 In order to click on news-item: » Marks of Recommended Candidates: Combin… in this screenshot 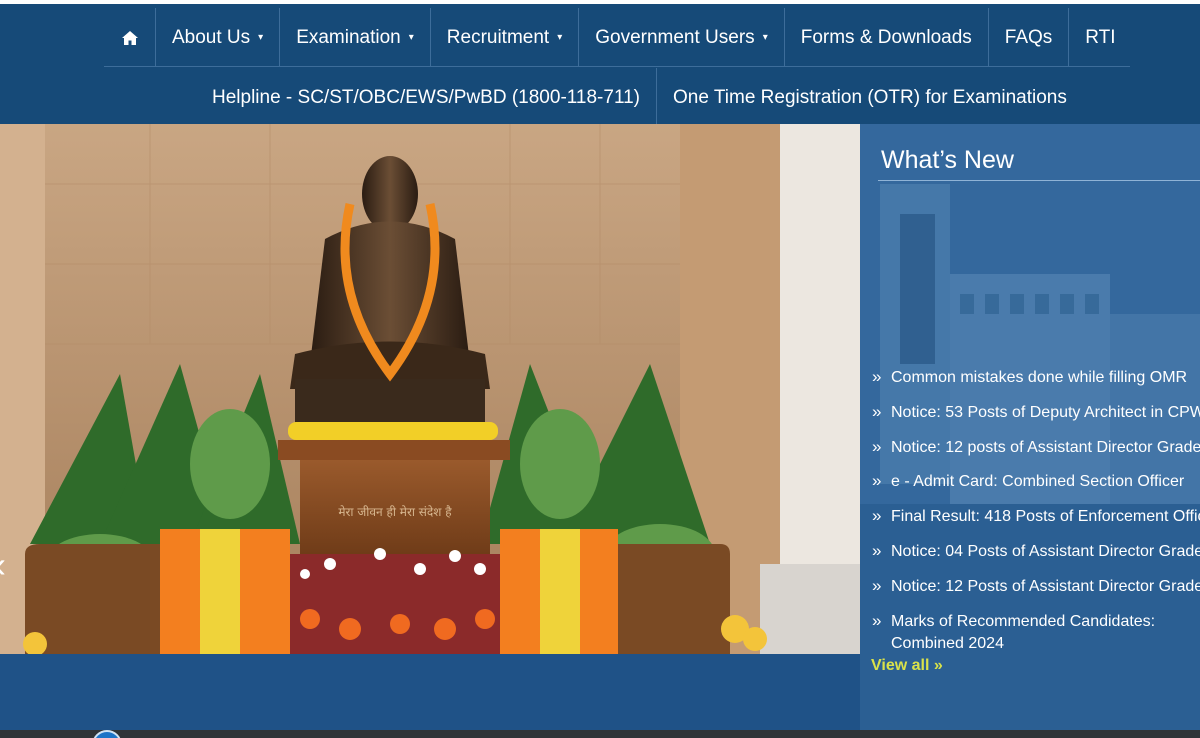, I will do `click(1036, 631)`.